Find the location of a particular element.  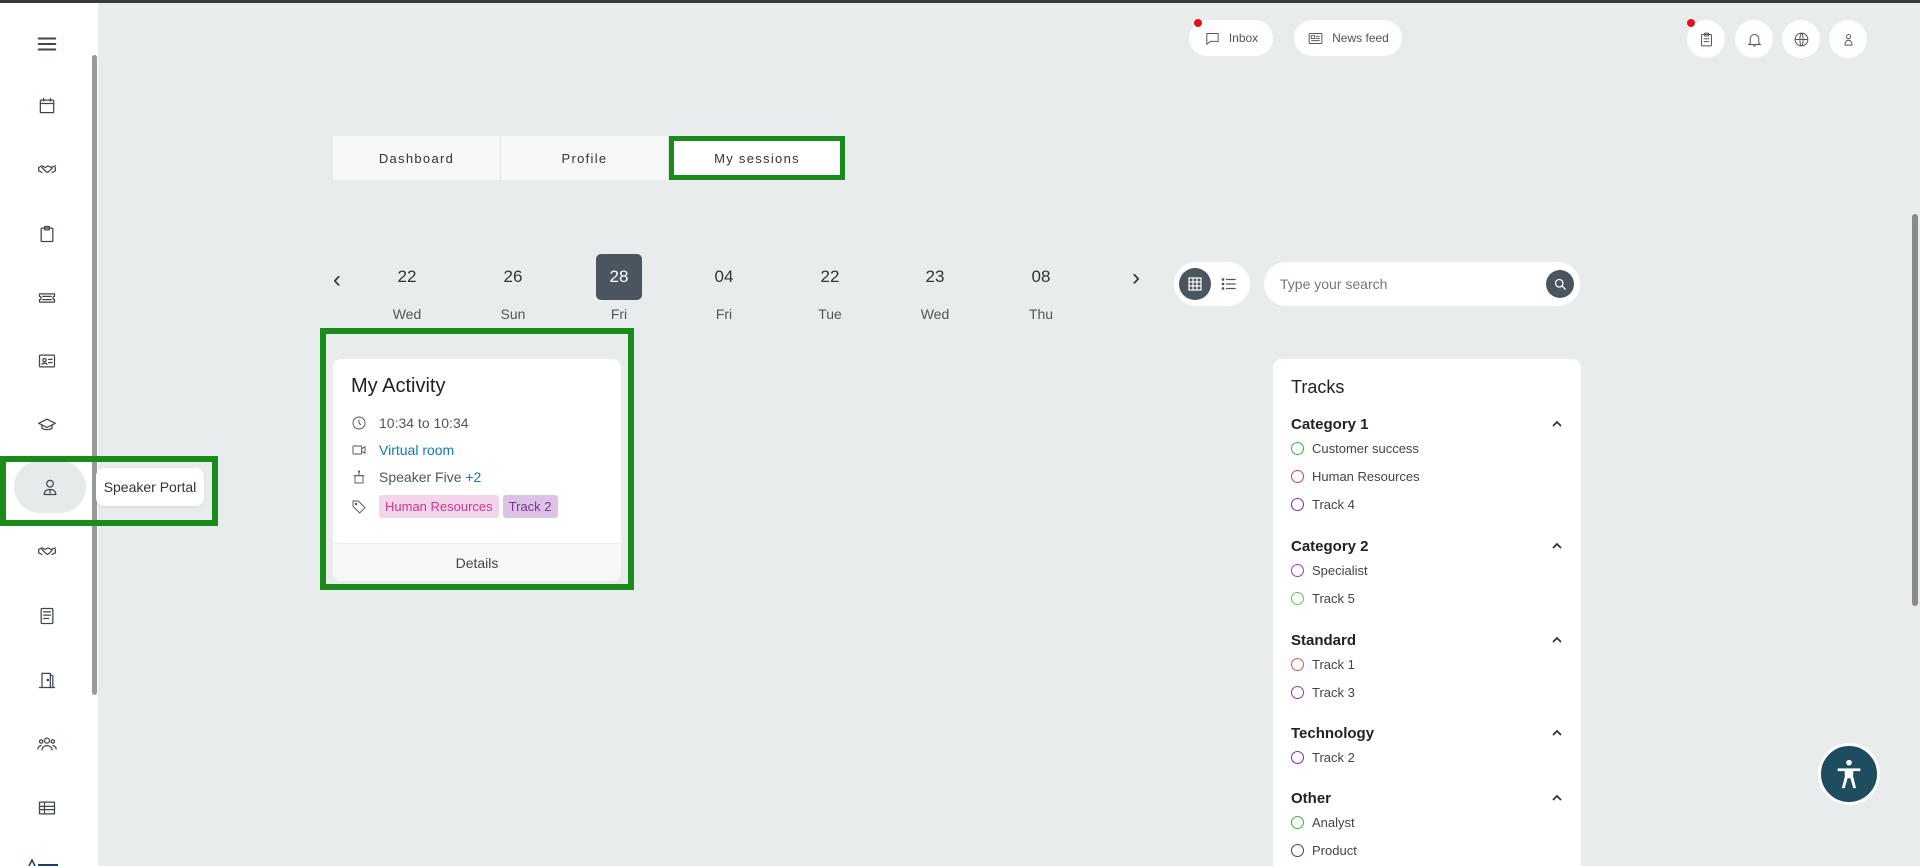

search-box is located at coordinates (1422, 284).